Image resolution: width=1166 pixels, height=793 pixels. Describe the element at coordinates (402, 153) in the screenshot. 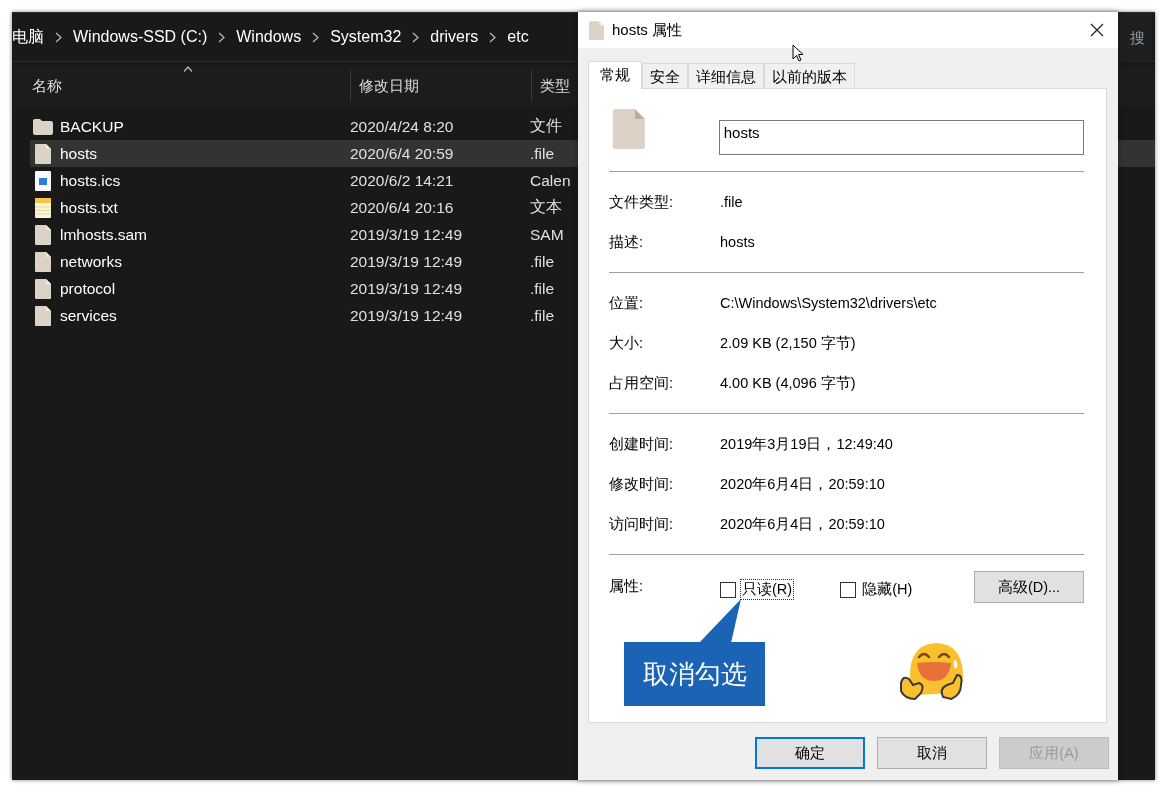

I see `date-cell-text: 2020/6/4 20:59` at that location.